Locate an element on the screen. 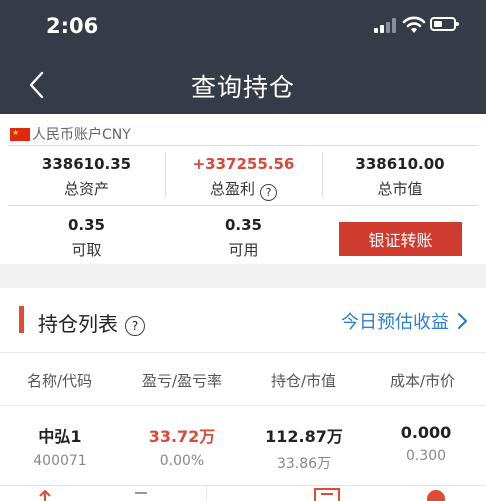 This screenshot has height=501, width=486. today-forecast-link: 今日预估收益 is located at coordinates (404, 321).